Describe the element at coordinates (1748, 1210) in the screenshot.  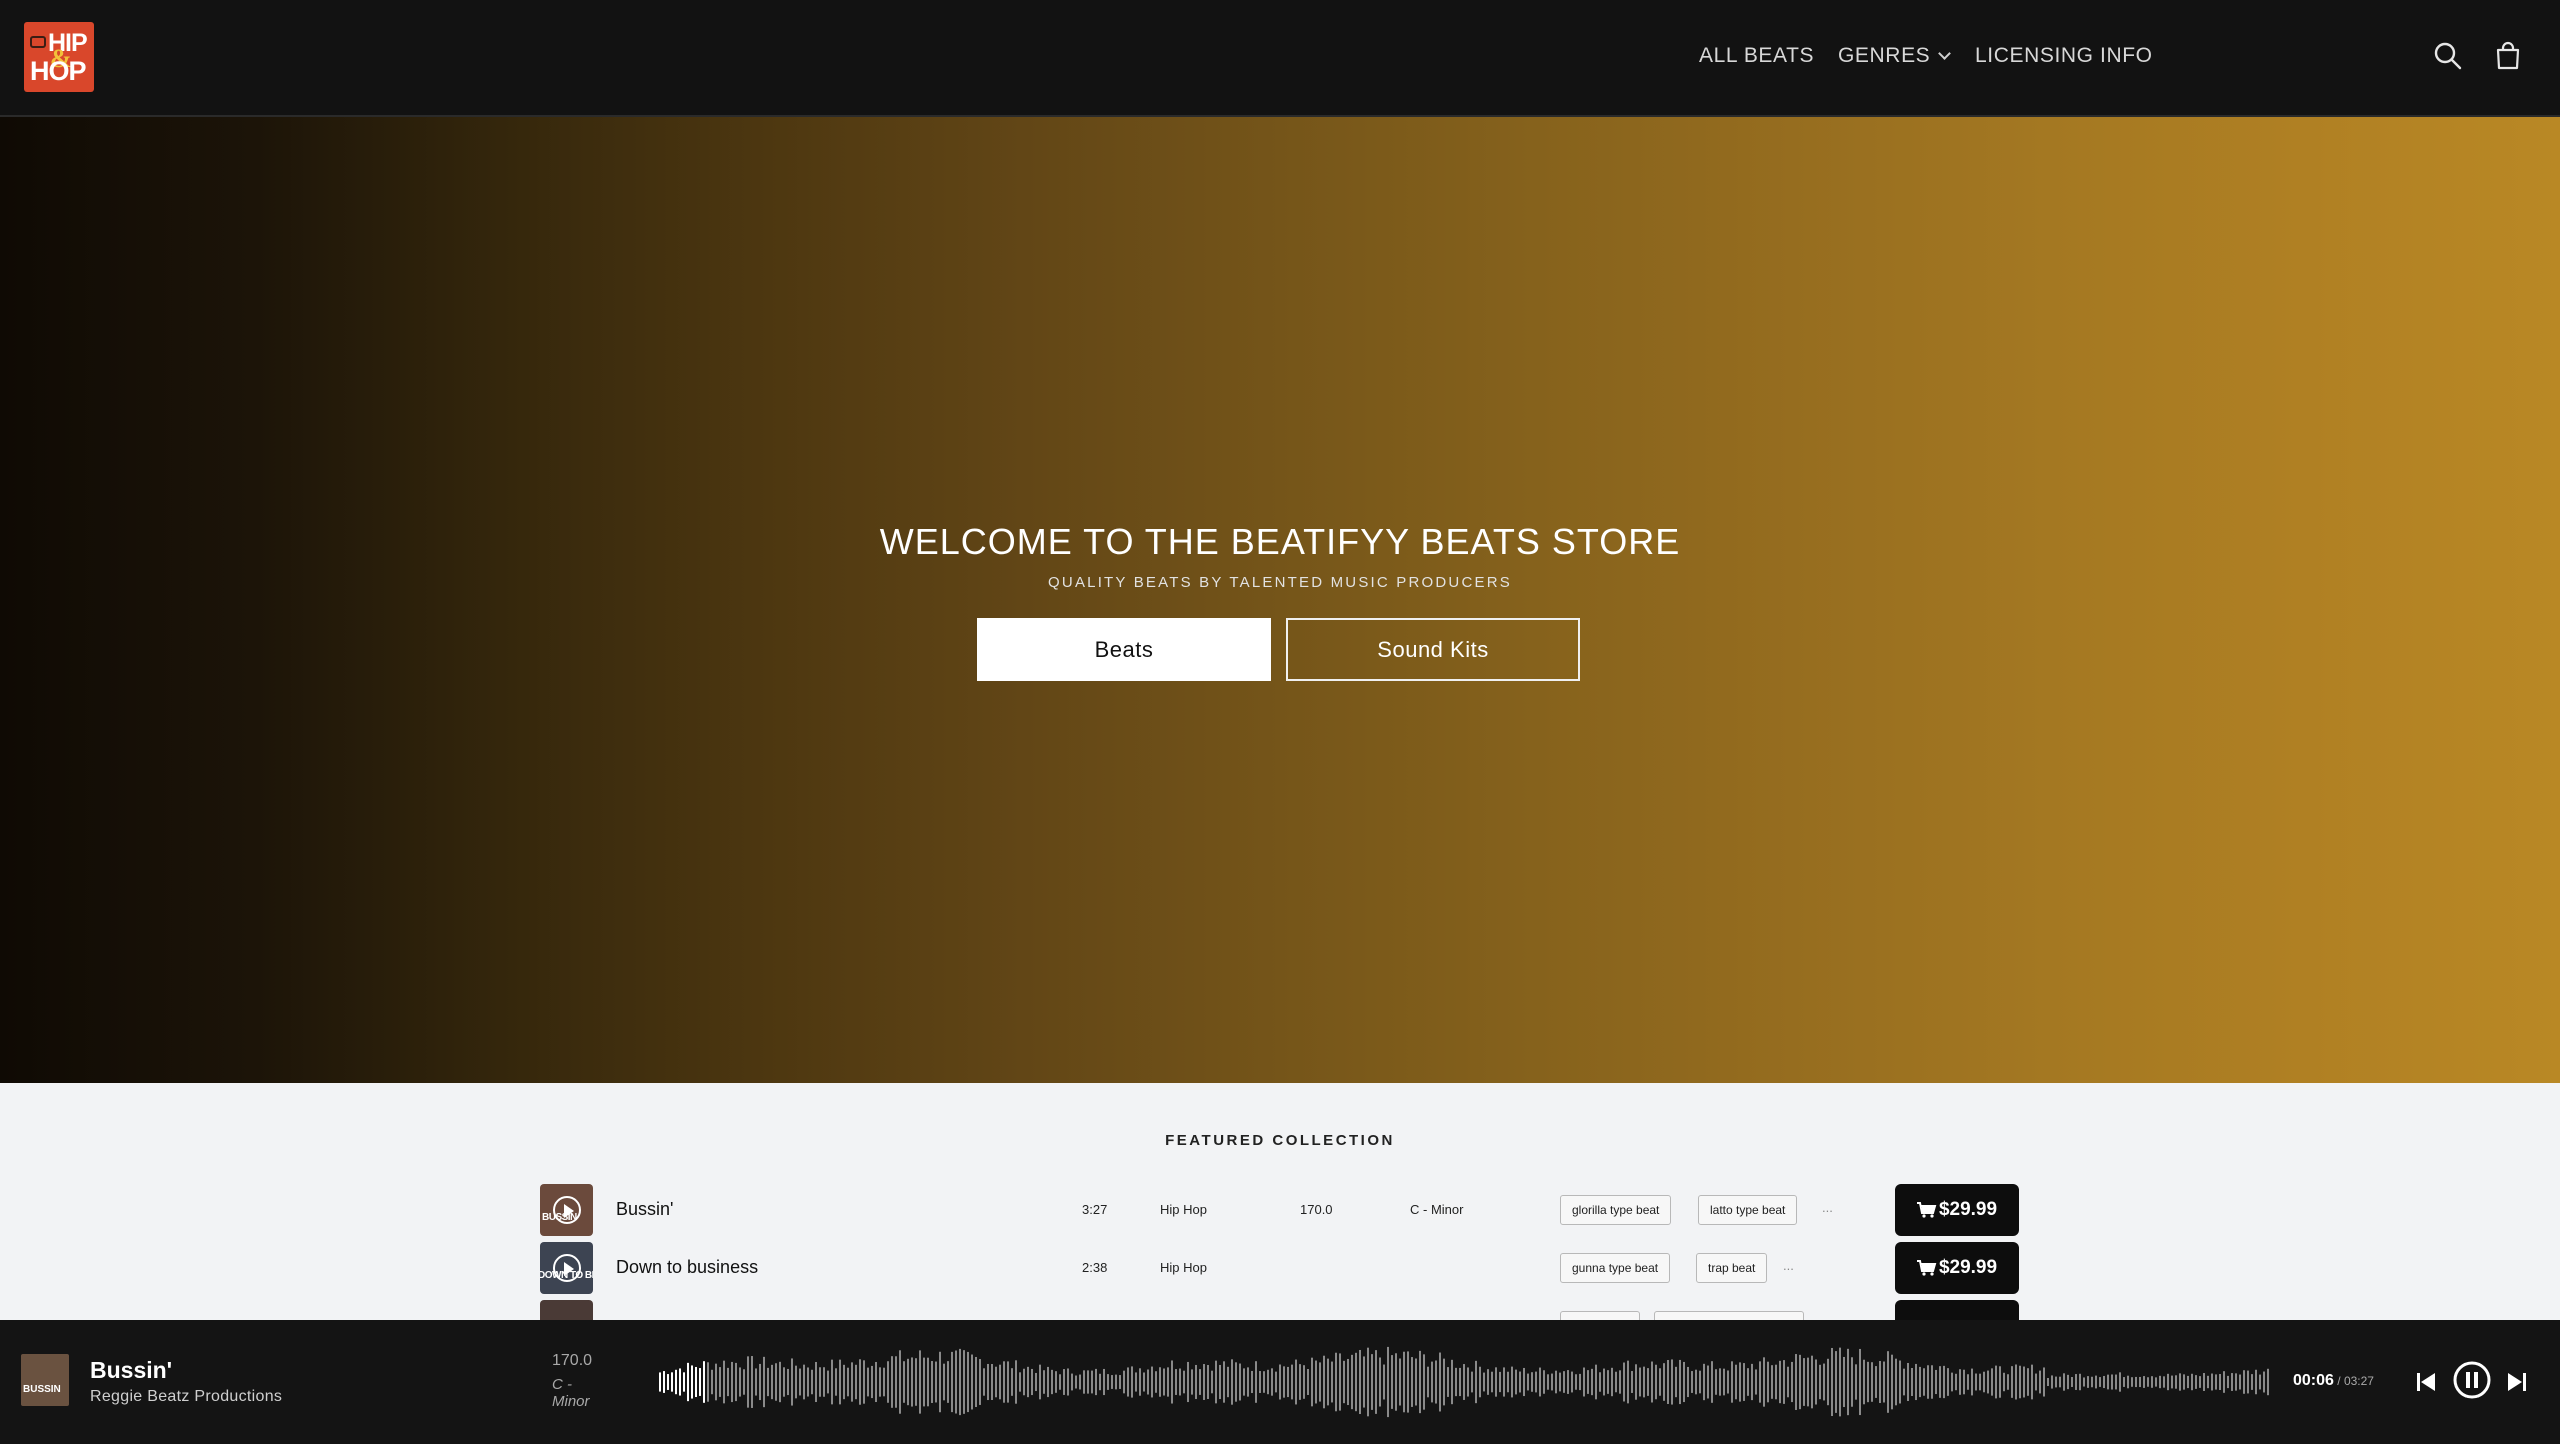
I see `tag-chip: latto type beat` at that location.